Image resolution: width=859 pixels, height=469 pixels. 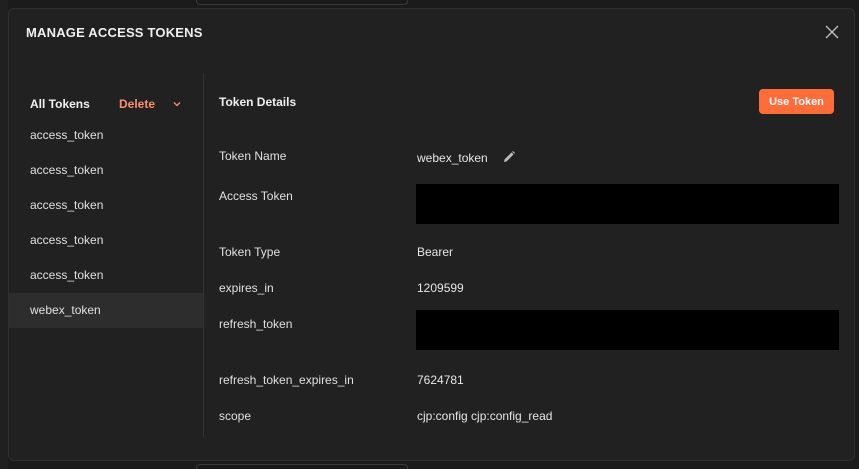 What do you see at coordinates (258, 102) in the screenshot?
I see `details-title: Token Details` at bounding box center [258, 102].